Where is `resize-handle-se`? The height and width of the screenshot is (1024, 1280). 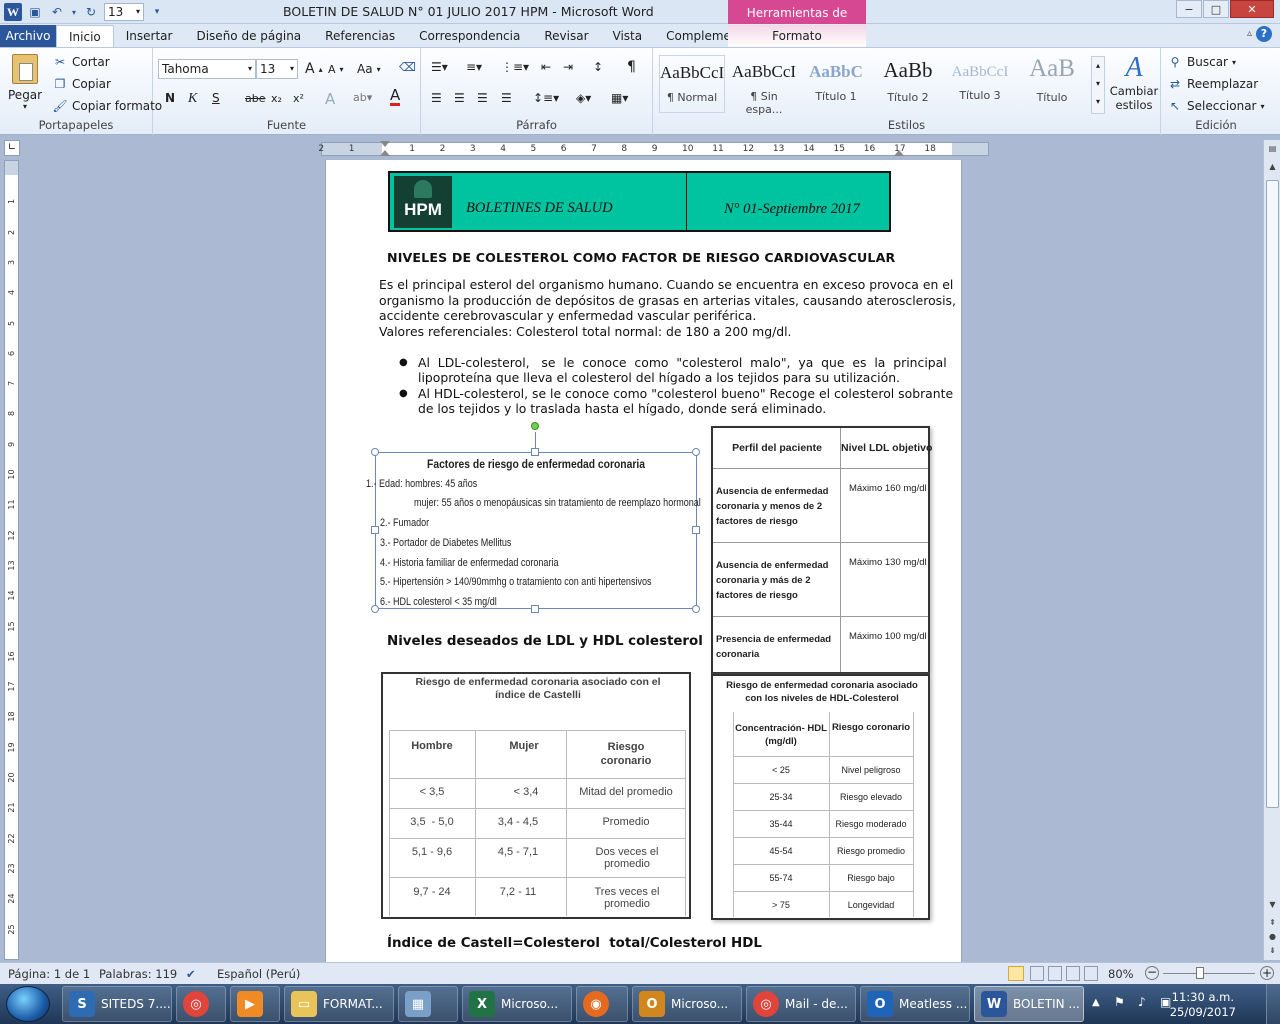 resize-handle-se is located at coordinates (696, 609).